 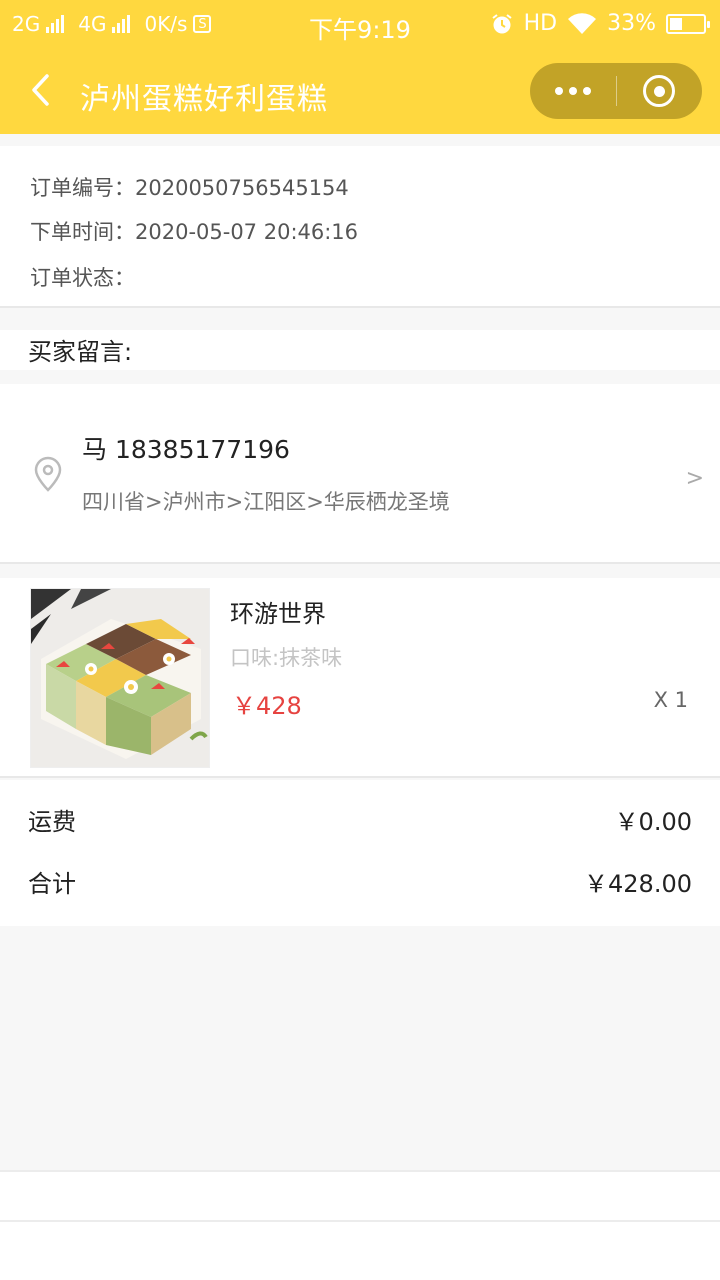 I want to click on alarm-icon, so click(x=502, y=23).